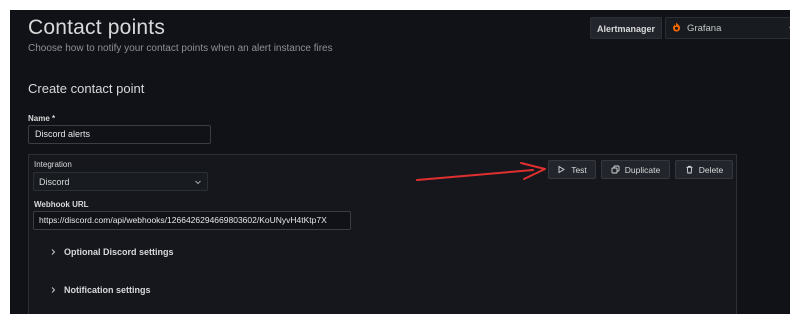  I want to click on annotation-arrow, so click(481, 171).